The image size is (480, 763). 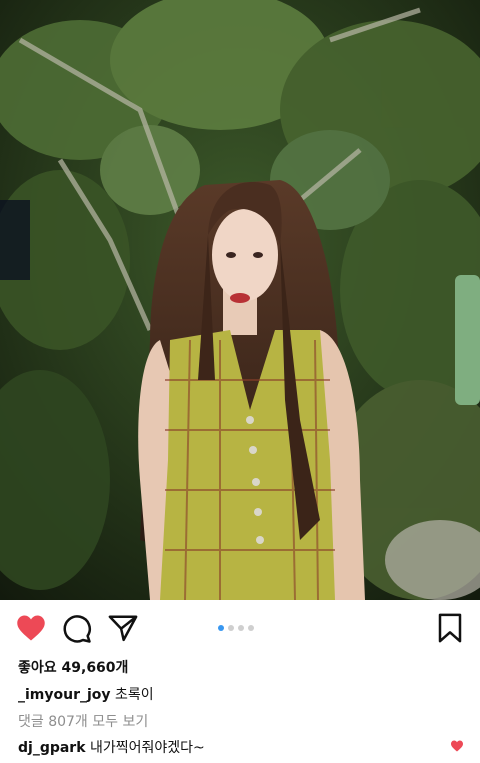 What do you see at coordinates (147, 748) in the screenshot?
I see `comment-text: 내가찍어줘야겠다~` at bounding box center [147, 748].